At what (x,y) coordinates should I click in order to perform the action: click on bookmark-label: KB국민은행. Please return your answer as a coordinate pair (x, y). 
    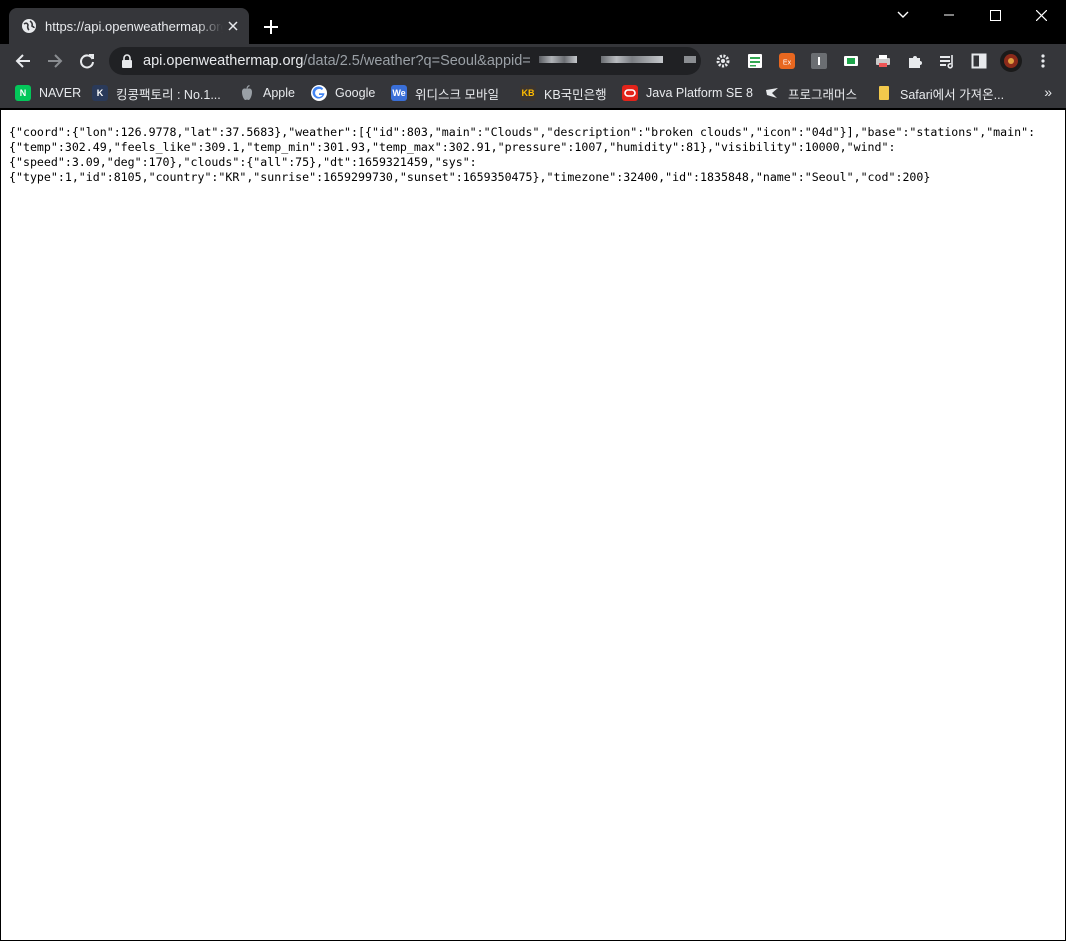
    Looking at the image, I should click on (575, 94).